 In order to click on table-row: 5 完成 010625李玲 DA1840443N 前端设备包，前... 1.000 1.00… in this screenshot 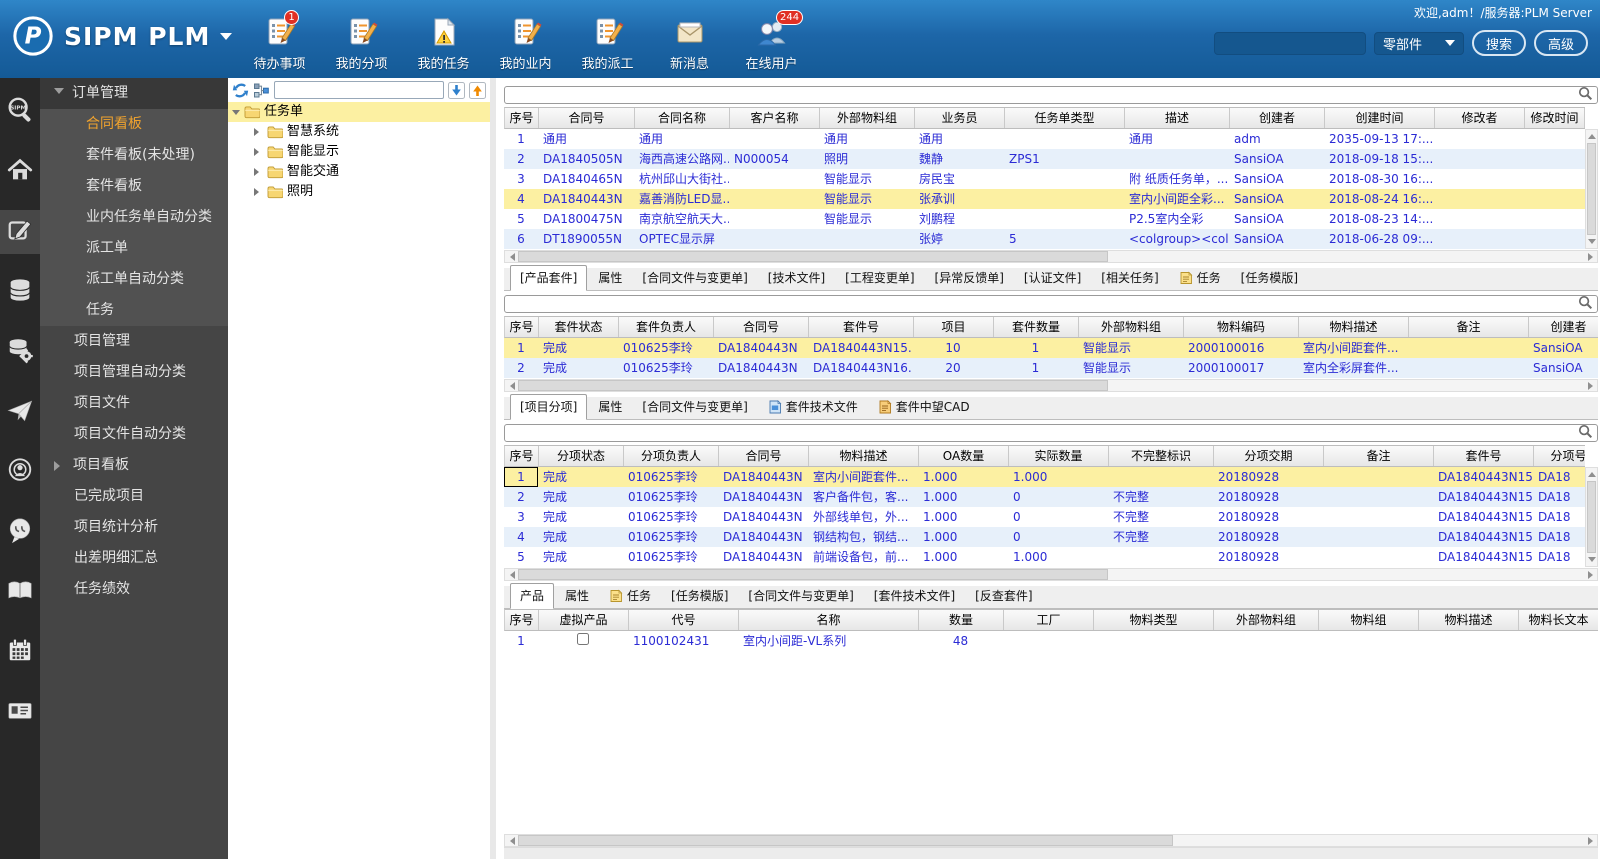, I will do `click(1044, 557)`.